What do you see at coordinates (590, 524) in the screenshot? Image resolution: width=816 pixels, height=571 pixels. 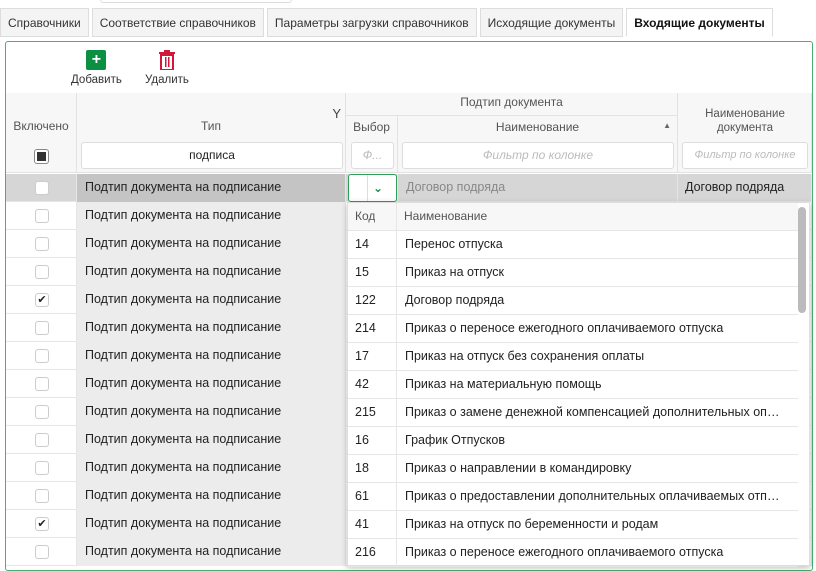 I see `option-name: Приказ на отпуск по беременности и родам` at bounding box center [590, 524].